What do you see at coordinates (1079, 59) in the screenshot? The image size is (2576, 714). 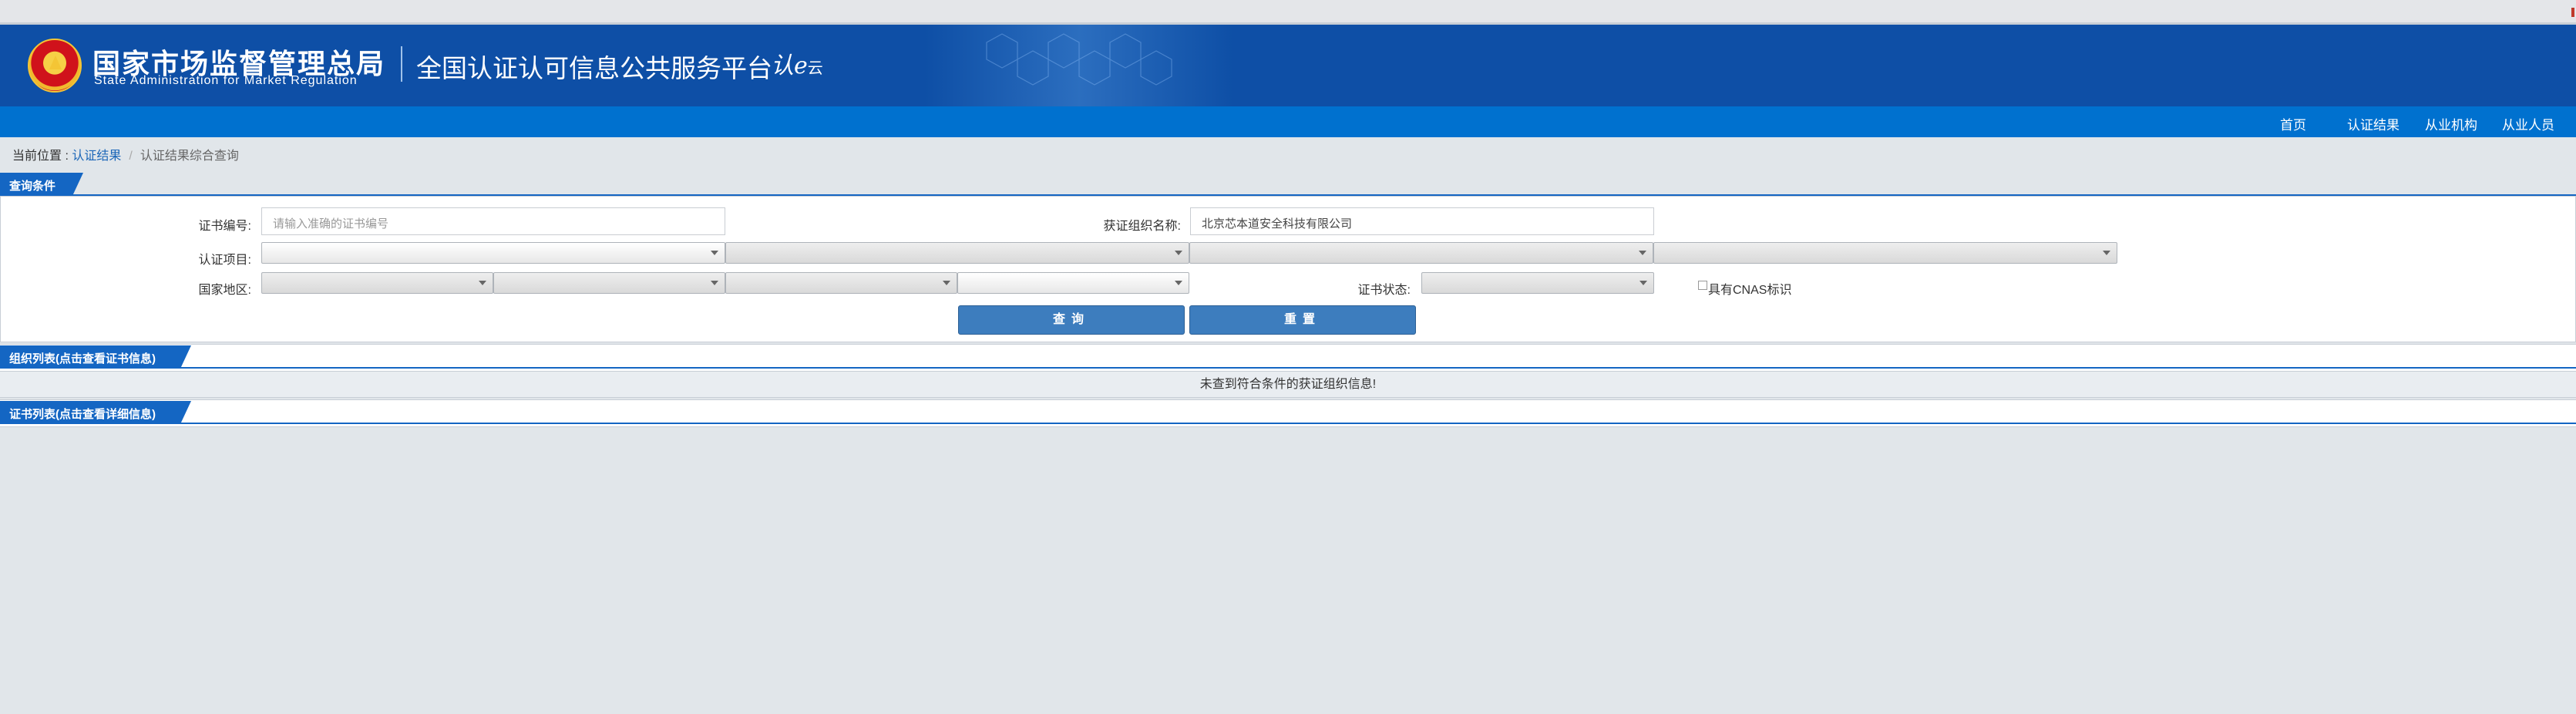 I see `hexagon-pattern-icon` at bounding box center [1079, 59].